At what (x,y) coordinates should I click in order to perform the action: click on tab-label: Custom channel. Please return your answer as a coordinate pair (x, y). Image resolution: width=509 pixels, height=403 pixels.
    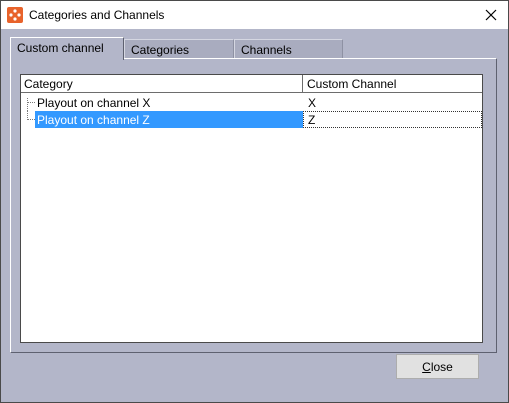
    Looking at the image, I should click on (60, 48).